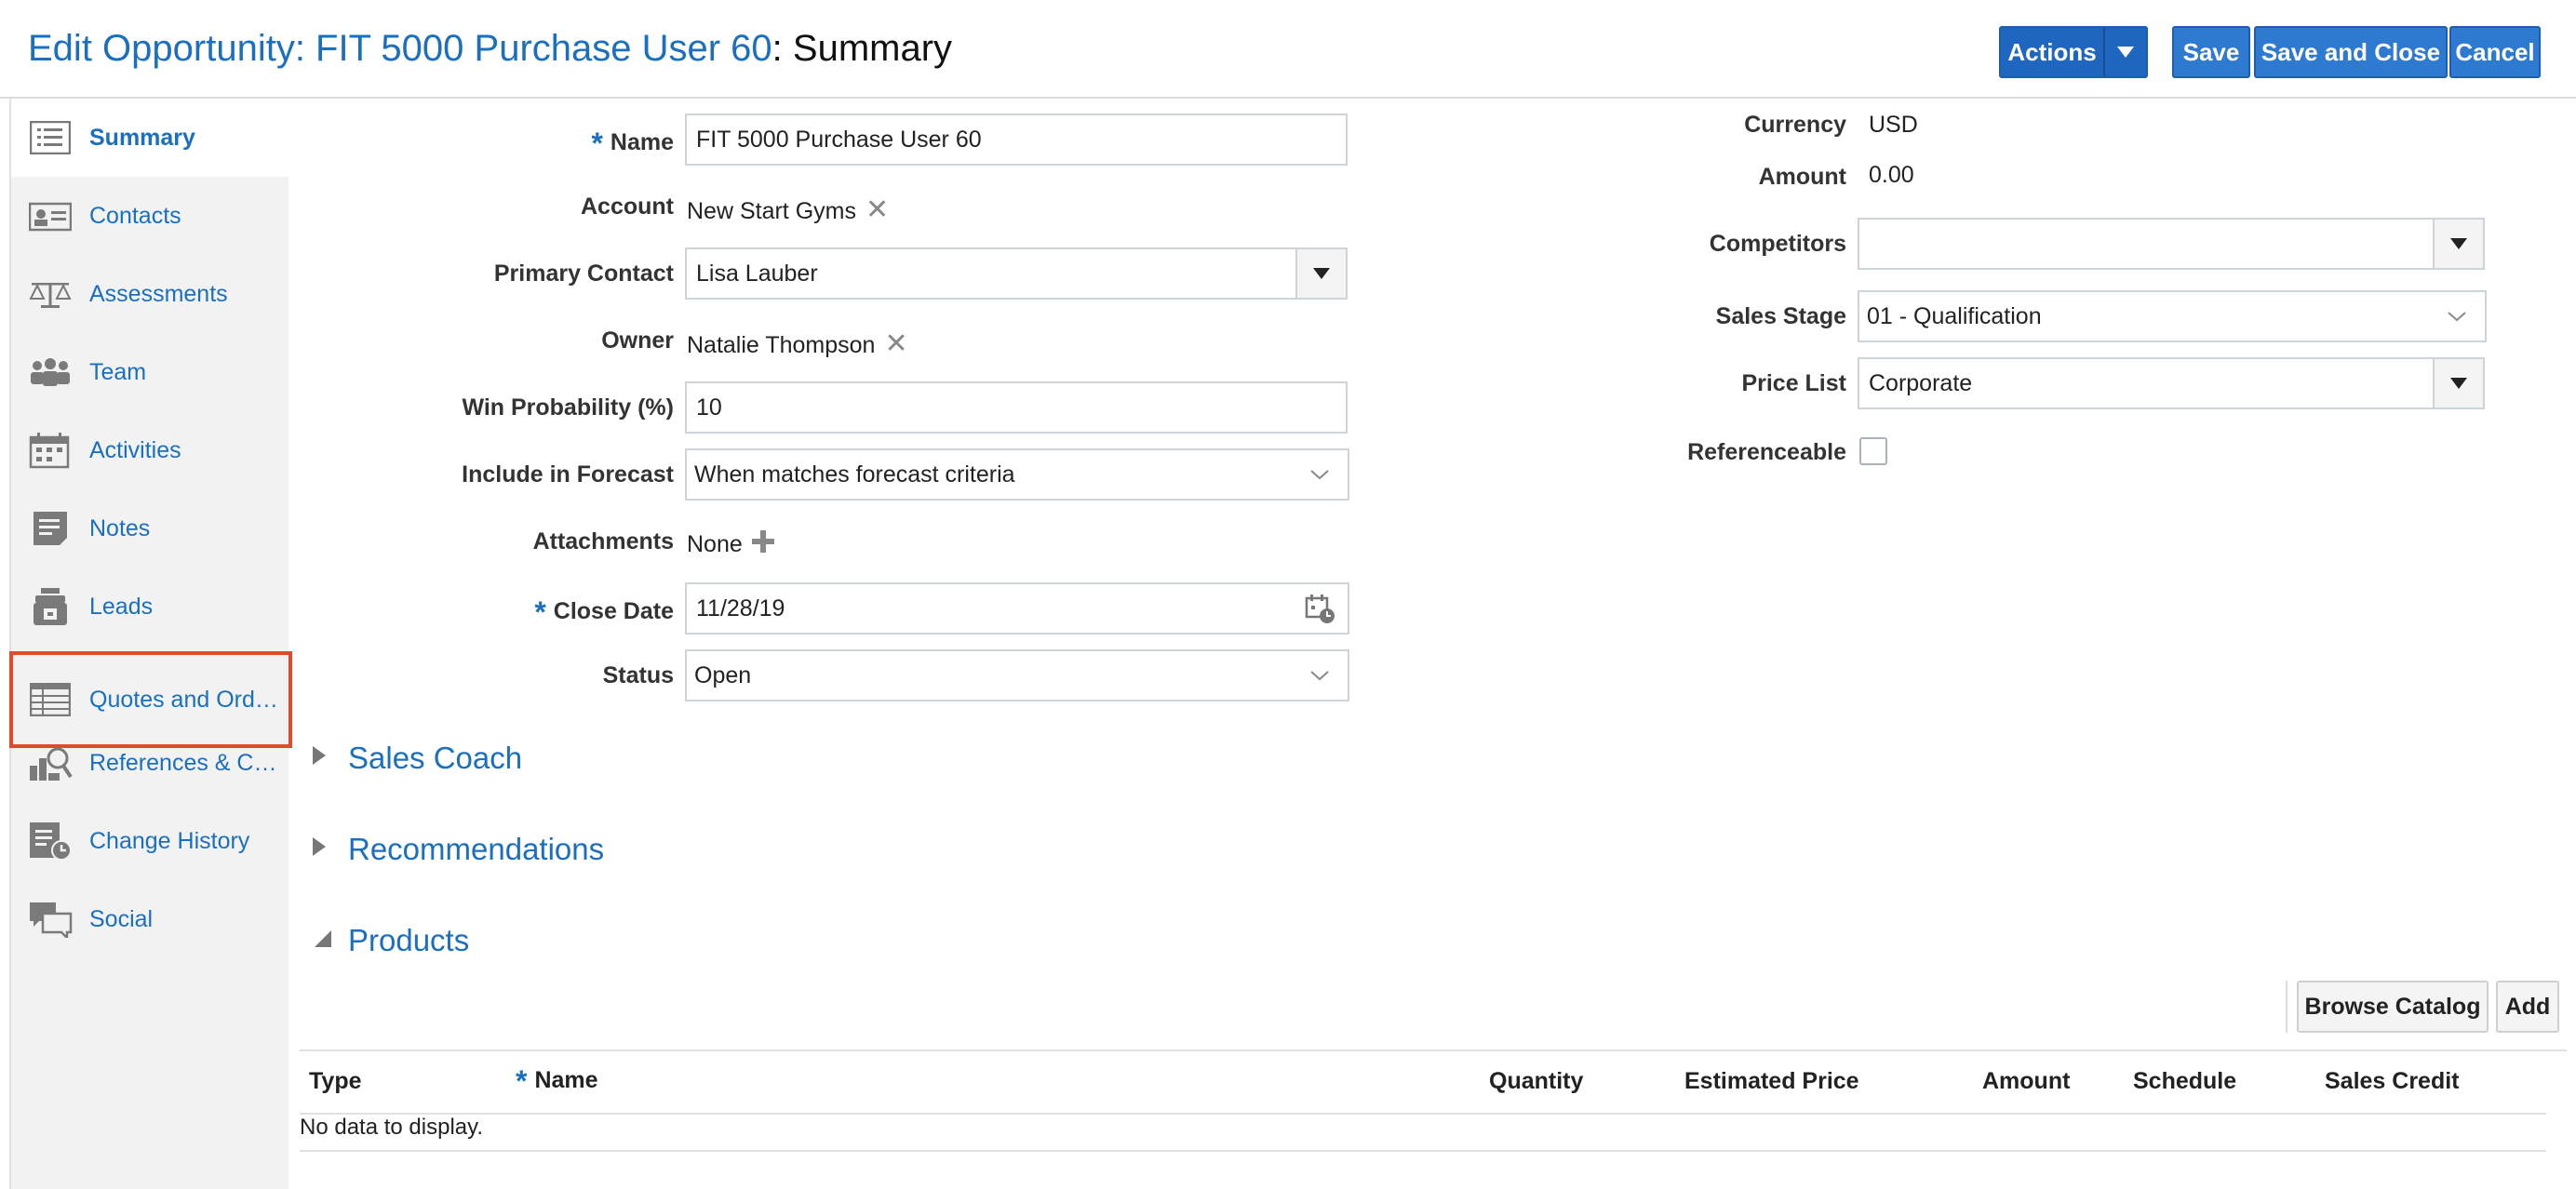 This screenshot has width=2576, height=1189. I want to click on team-people-icon, so click(50, 372).